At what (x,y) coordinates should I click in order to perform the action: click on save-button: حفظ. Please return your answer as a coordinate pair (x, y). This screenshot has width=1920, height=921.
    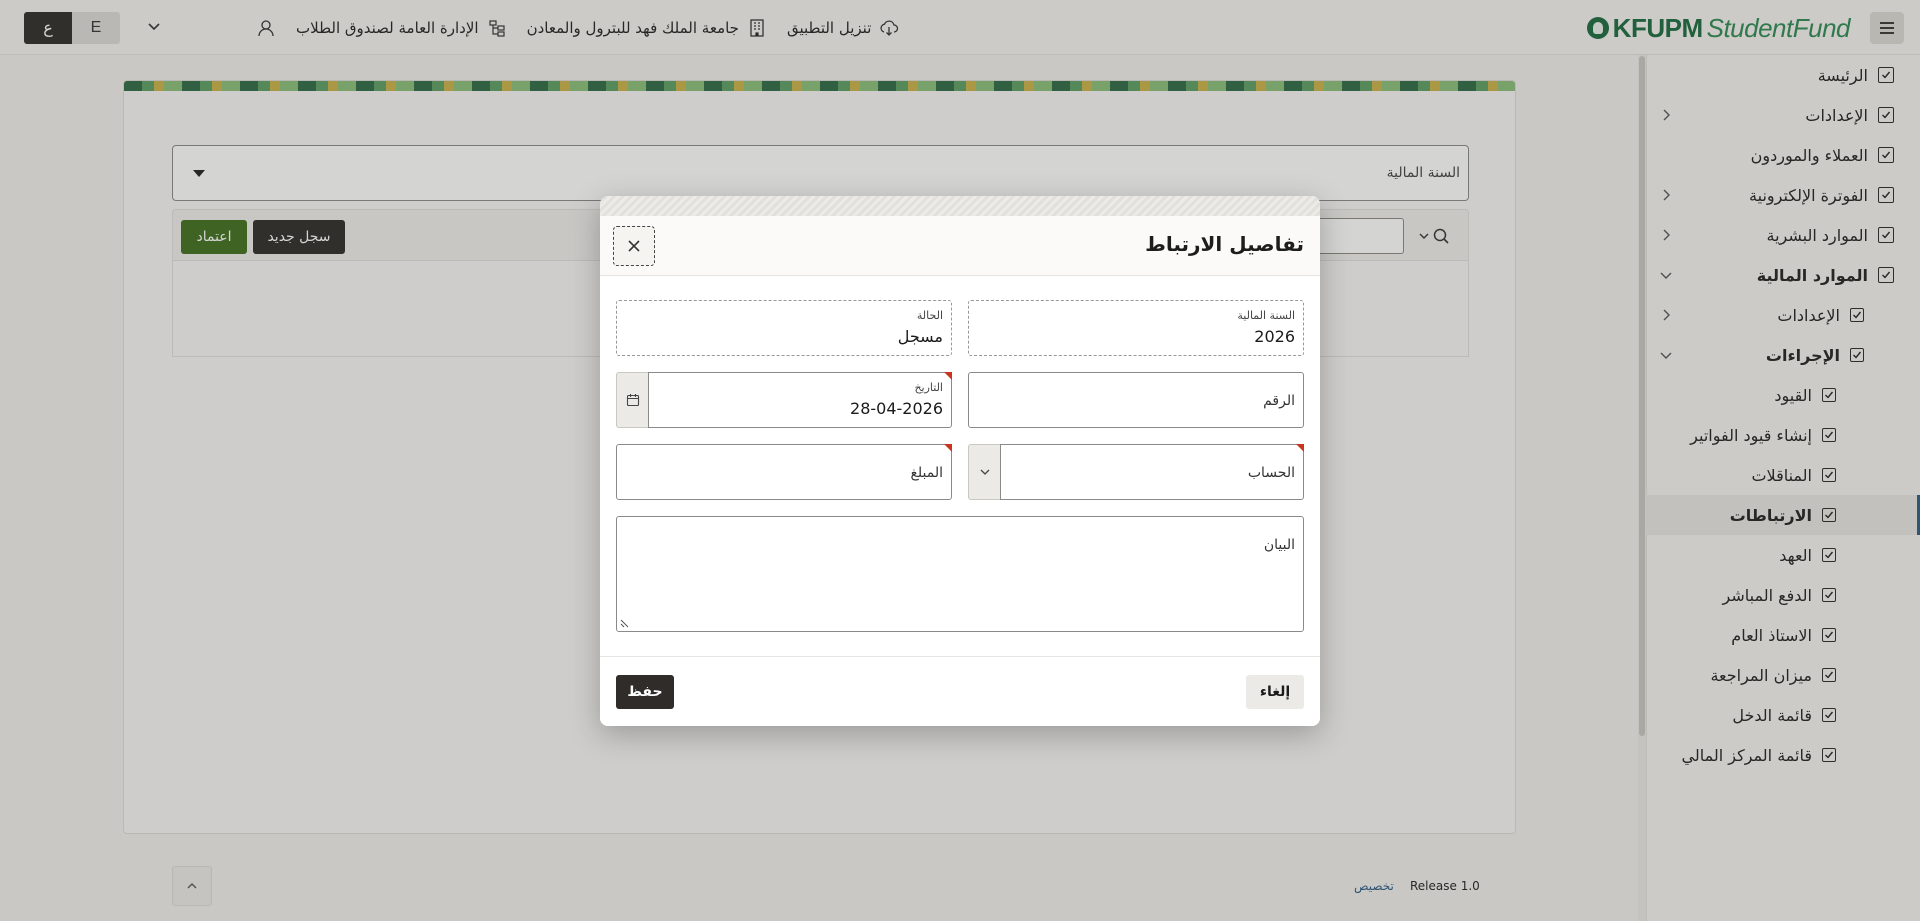
    Looking at the image, I should click on (645, 692).